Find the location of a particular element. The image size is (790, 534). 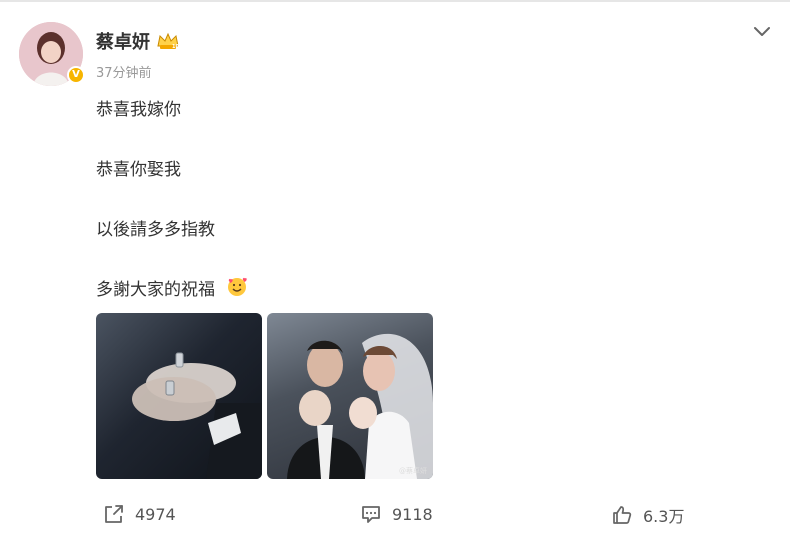

post-image-hands-rings is located at coordinates (179, 396).